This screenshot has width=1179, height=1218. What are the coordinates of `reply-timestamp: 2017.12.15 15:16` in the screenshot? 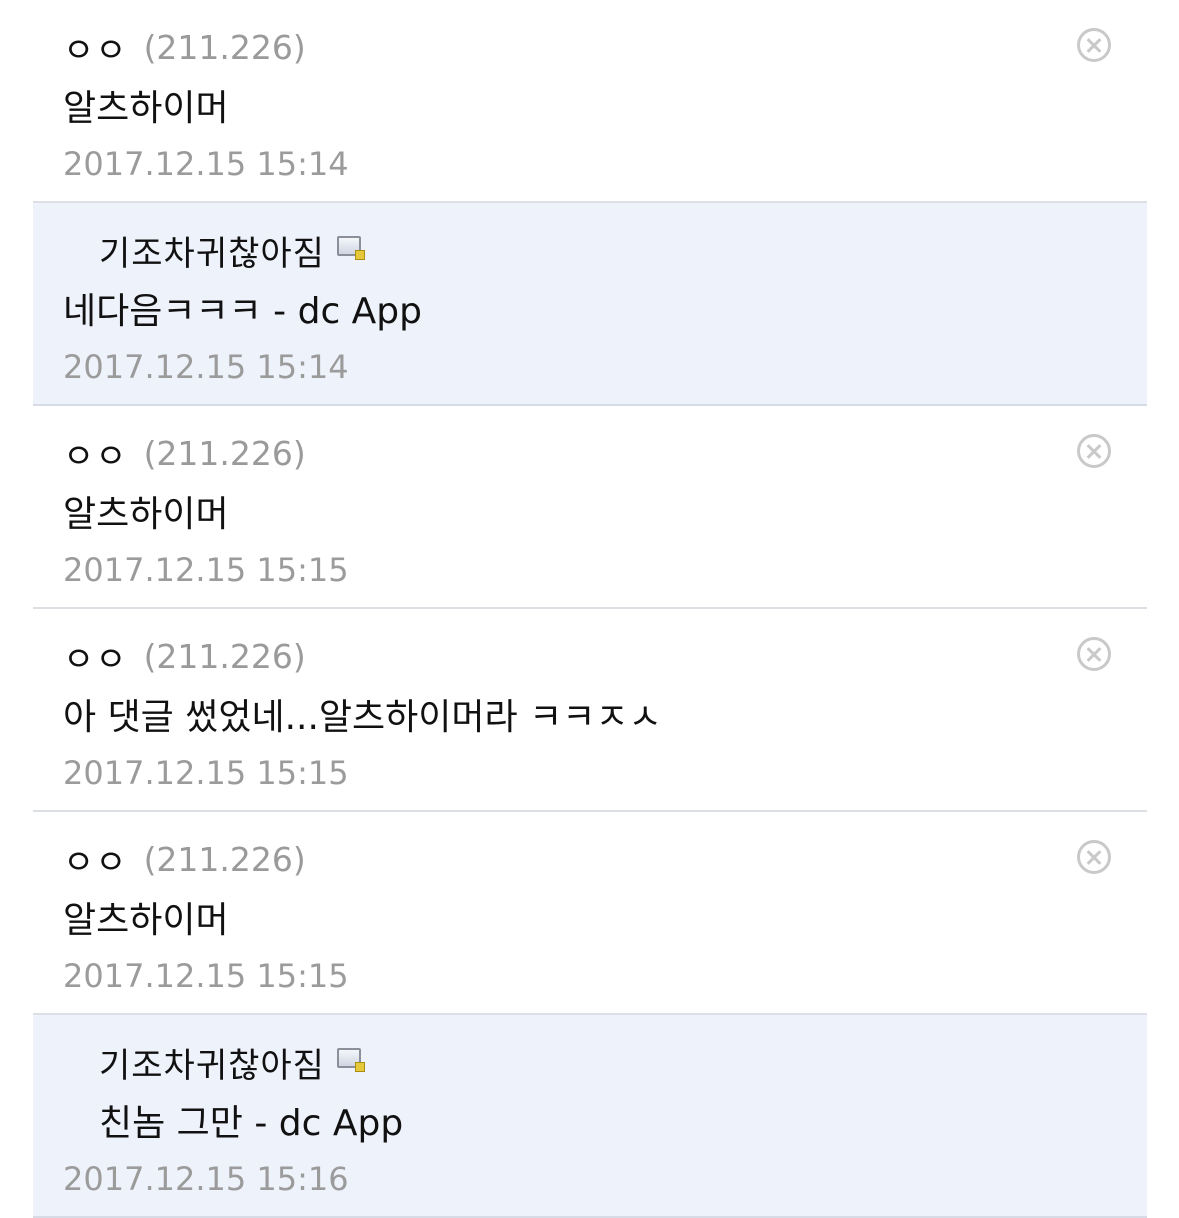 It's located at (206, 1179).